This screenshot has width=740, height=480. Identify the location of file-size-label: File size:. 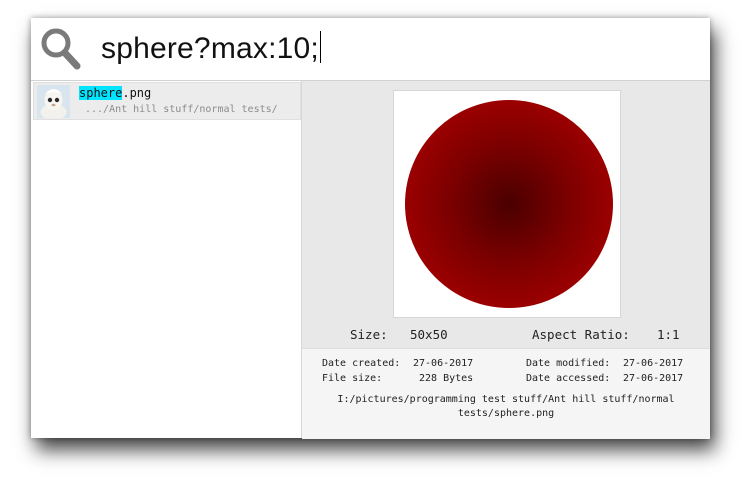
(352, 378).